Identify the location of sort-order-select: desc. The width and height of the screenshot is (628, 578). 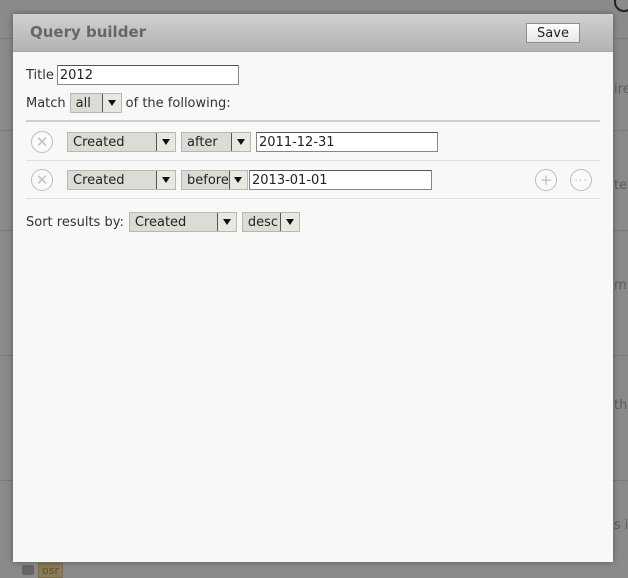
(270, 222).